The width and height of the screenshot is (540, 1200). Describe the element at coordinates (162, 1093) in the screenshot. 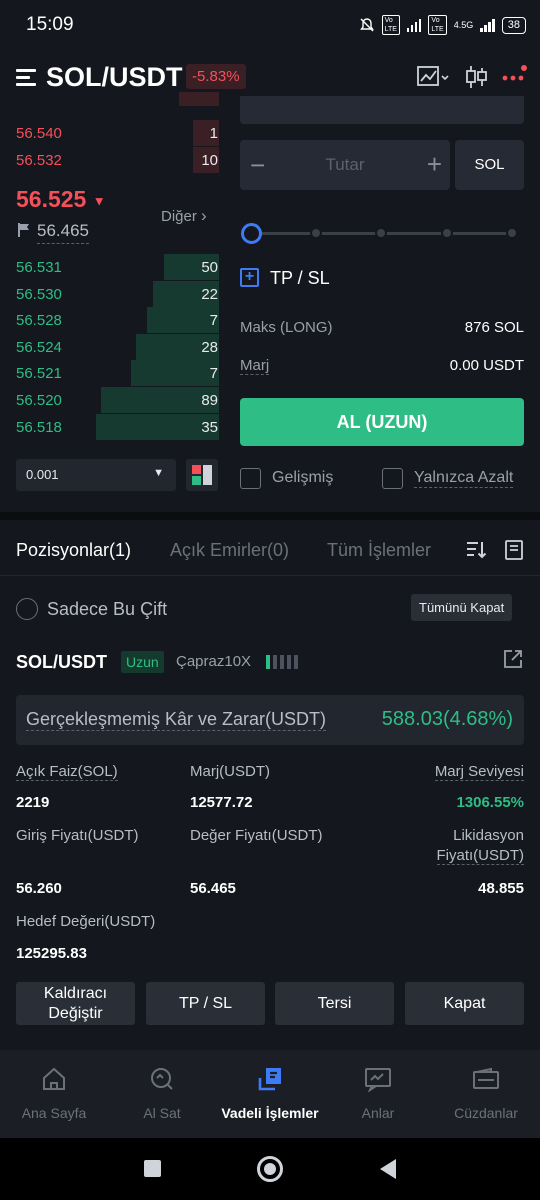

I see `nav-trade: Al Sat` at that location.